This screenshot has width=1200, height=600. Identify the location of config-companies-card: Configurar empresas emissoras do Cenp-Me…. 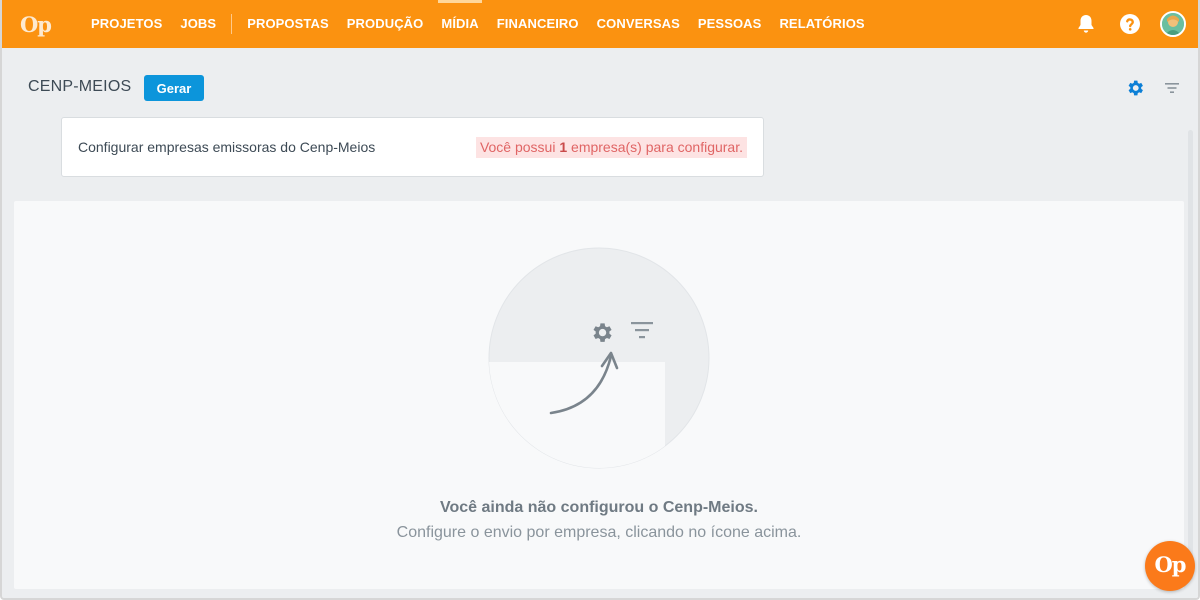
(412, 147).